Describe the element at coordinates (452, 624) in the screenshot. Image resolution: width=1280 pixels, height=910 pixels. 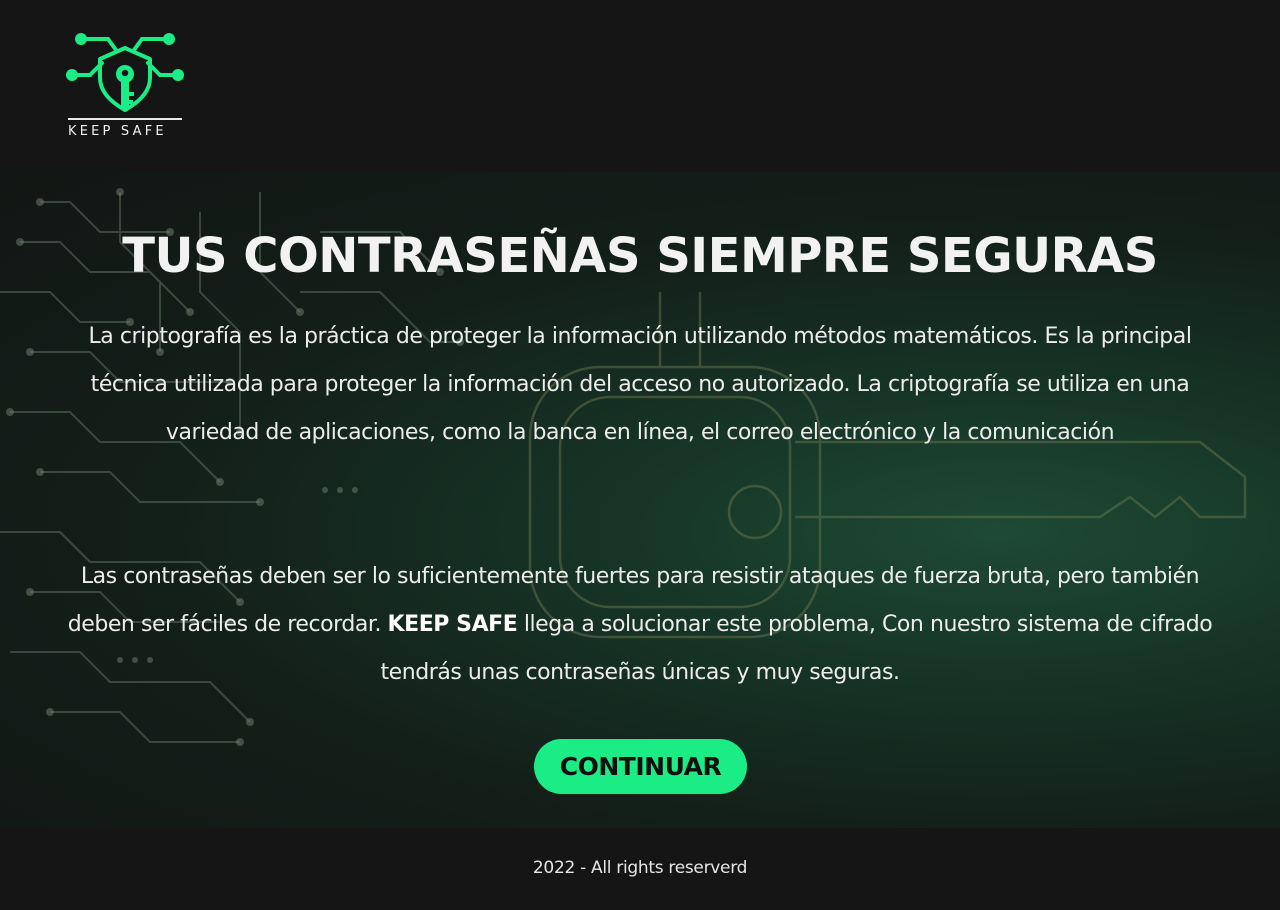
I see `brand-name-highlight: KEEP SAFE` at that location.